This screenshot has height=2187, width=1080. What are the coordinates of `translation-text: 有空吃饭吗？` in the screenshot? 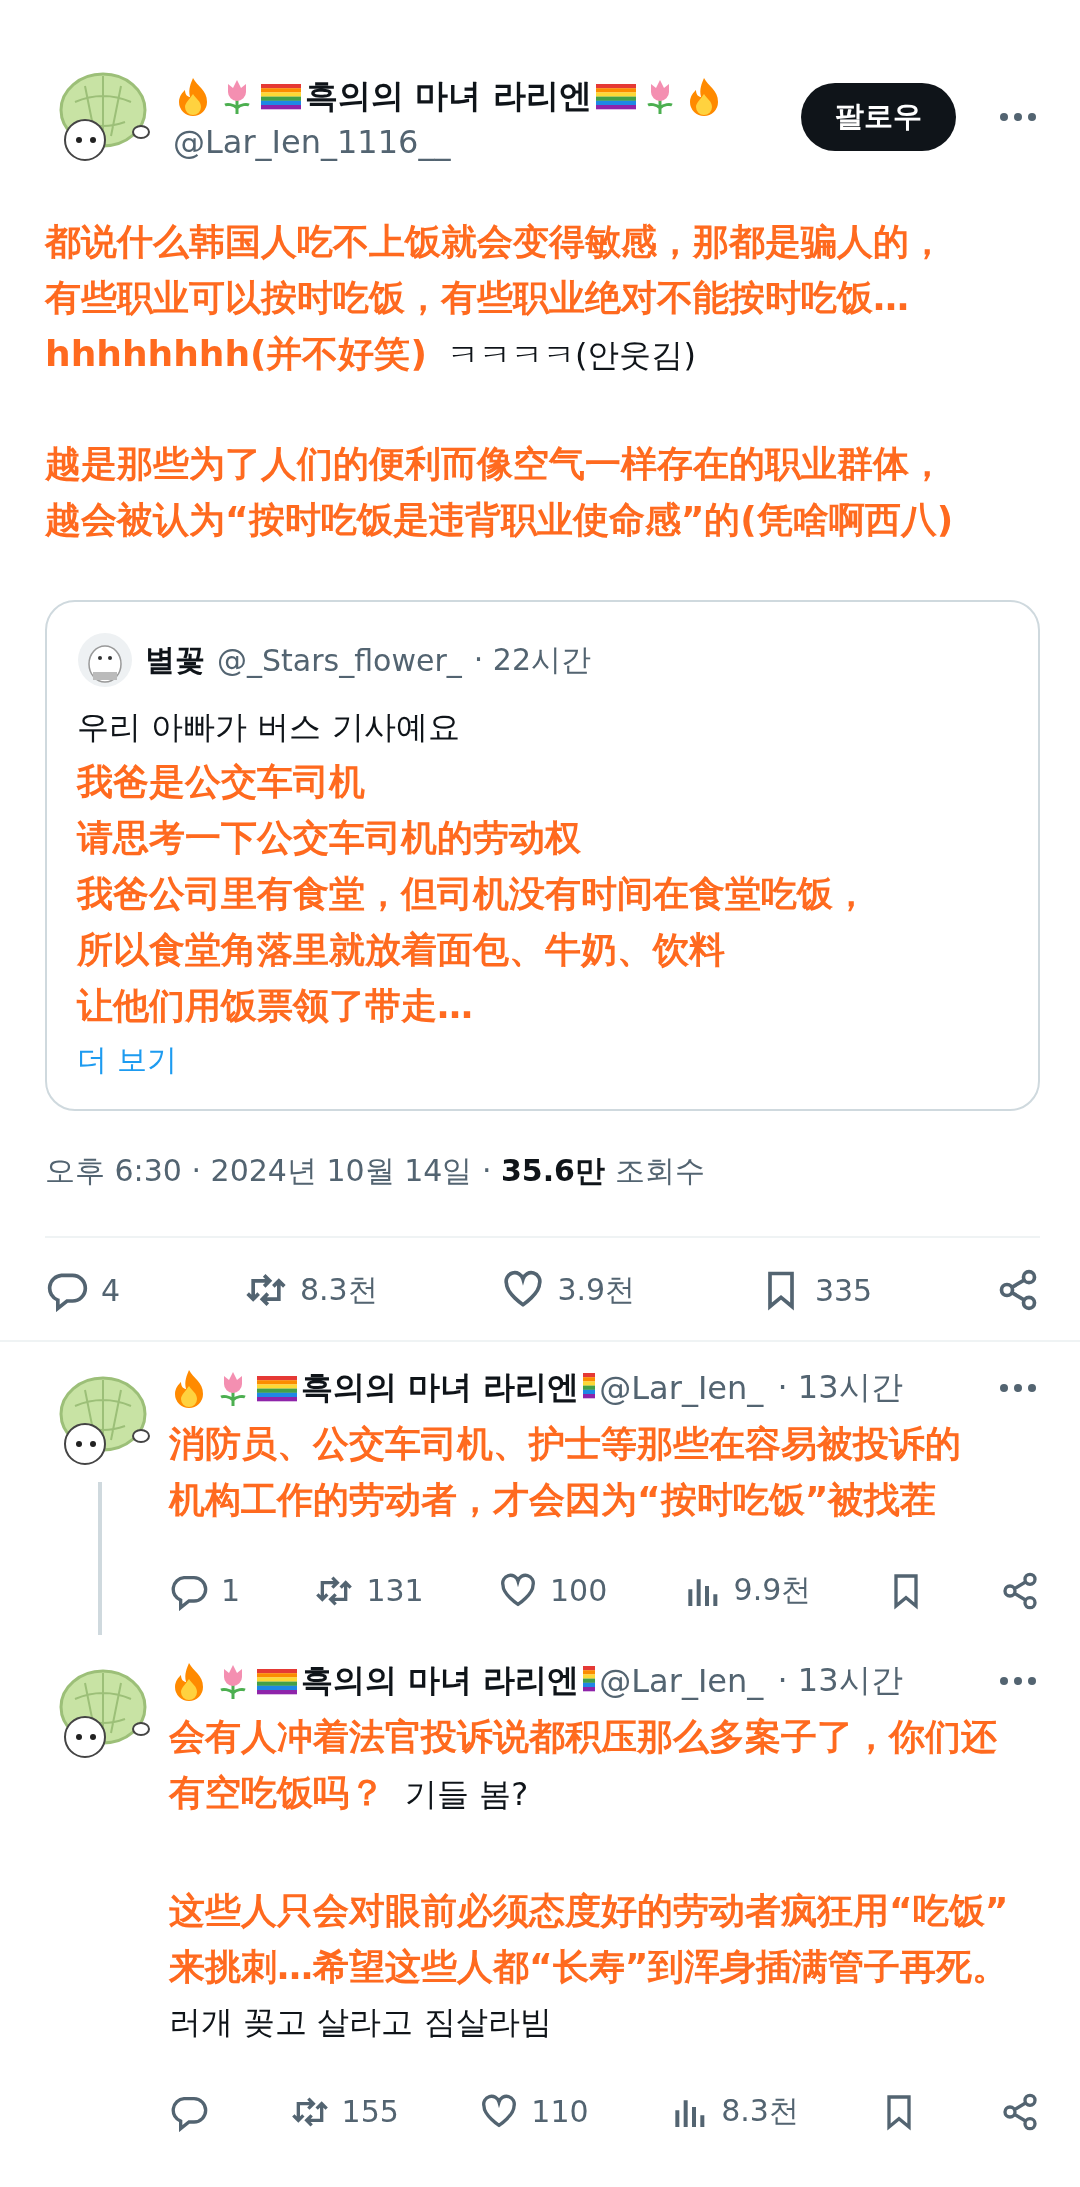 It's located at (277, 1793).